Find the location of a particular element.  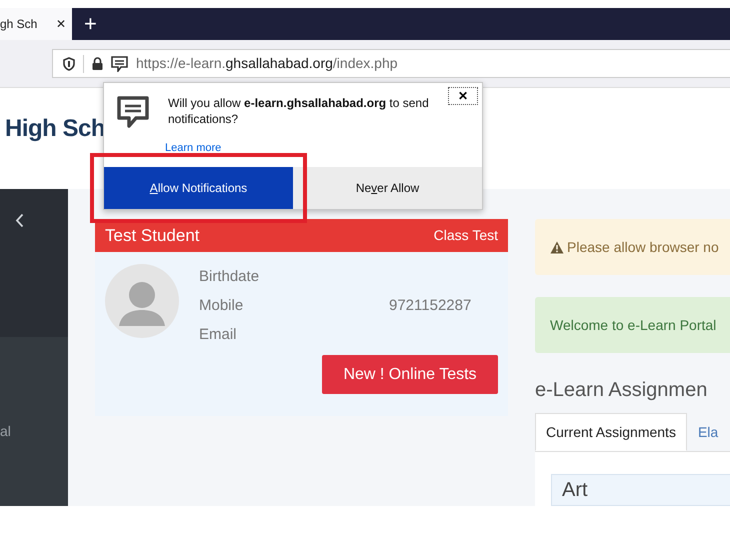

avatar-icon is located at coordinates (142, 301).